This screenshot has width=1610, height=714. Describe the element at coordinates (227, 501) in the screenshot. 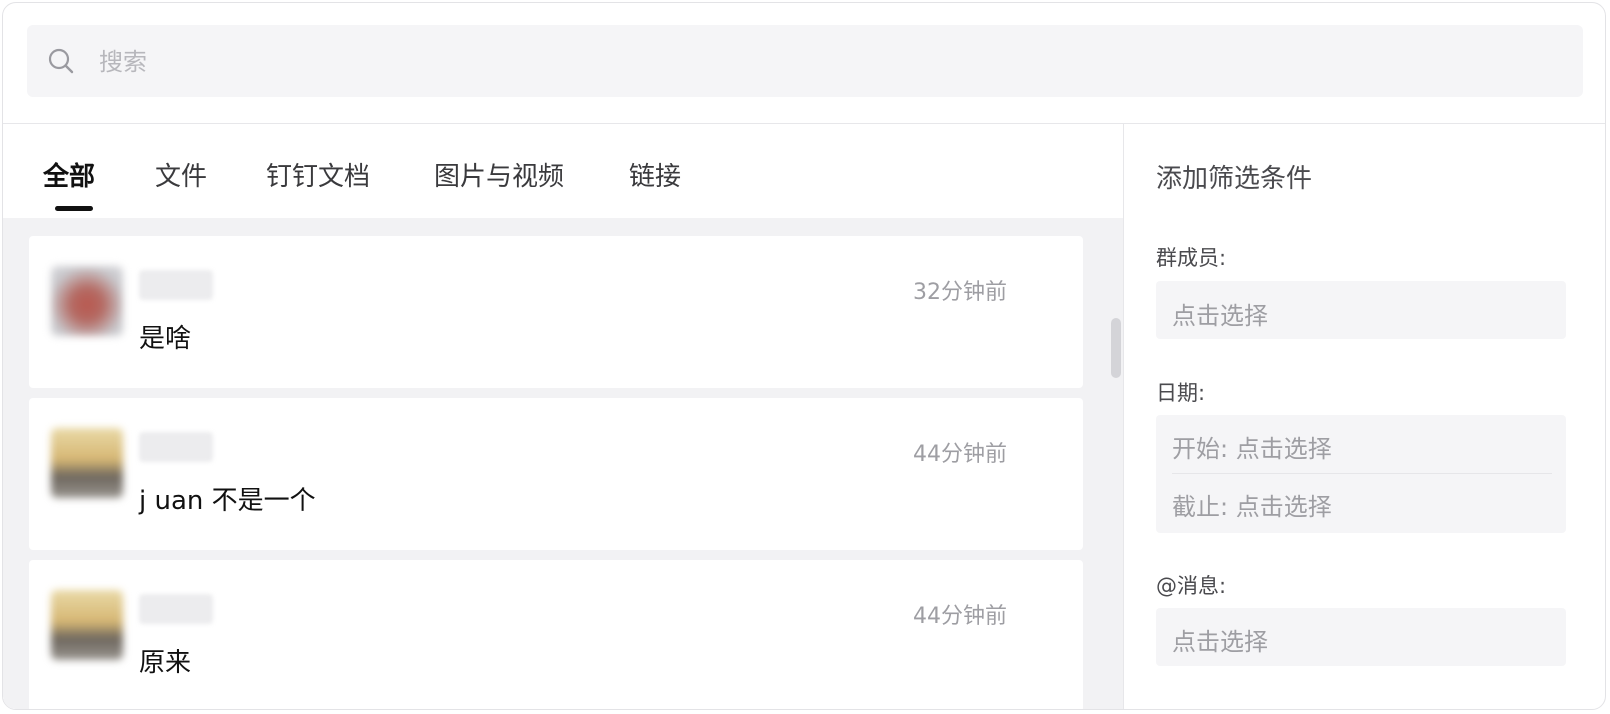

I see `message-text: j uan 不是一个` at that location.